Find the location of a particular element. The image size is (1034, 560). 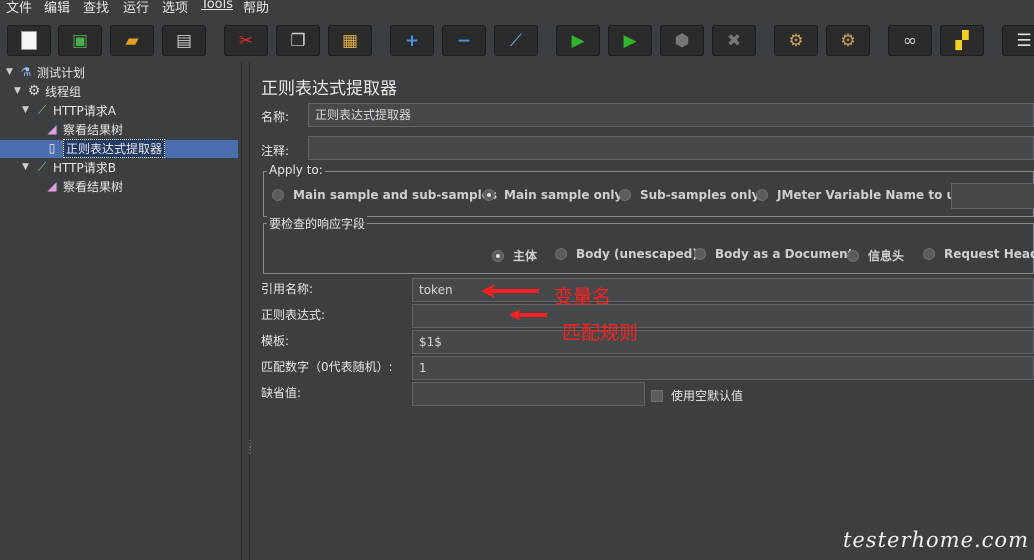

apply-to-title: Apply to: is located at coordinates (296, 170).